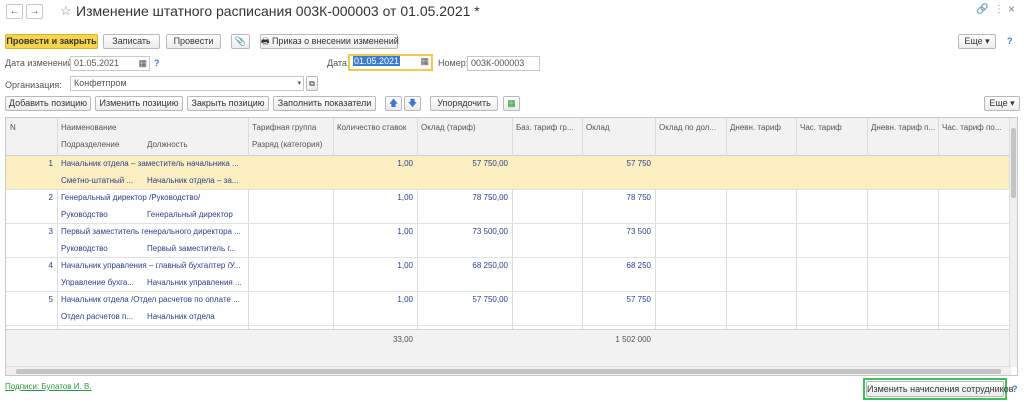  Describe the element at coordinates (490, 265) in the screenshot. I see `row-salary-tariff: 68 250,00` at that location.